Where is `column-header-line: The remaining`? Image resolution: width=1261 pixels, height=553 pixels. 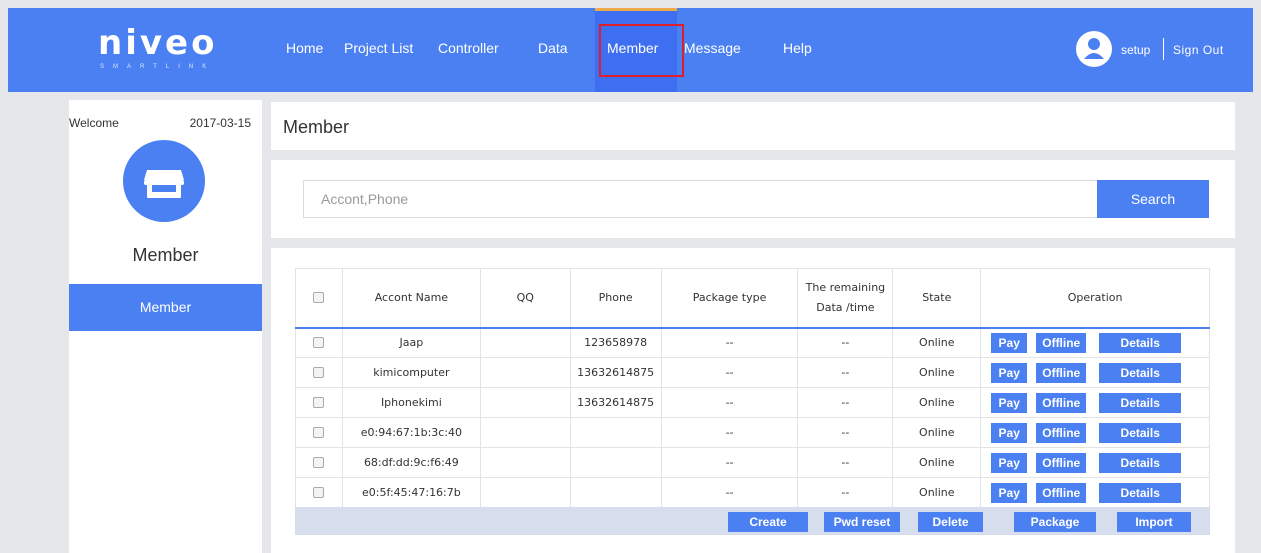
column-header-line: The remaining is located at coordinates (845, 287).